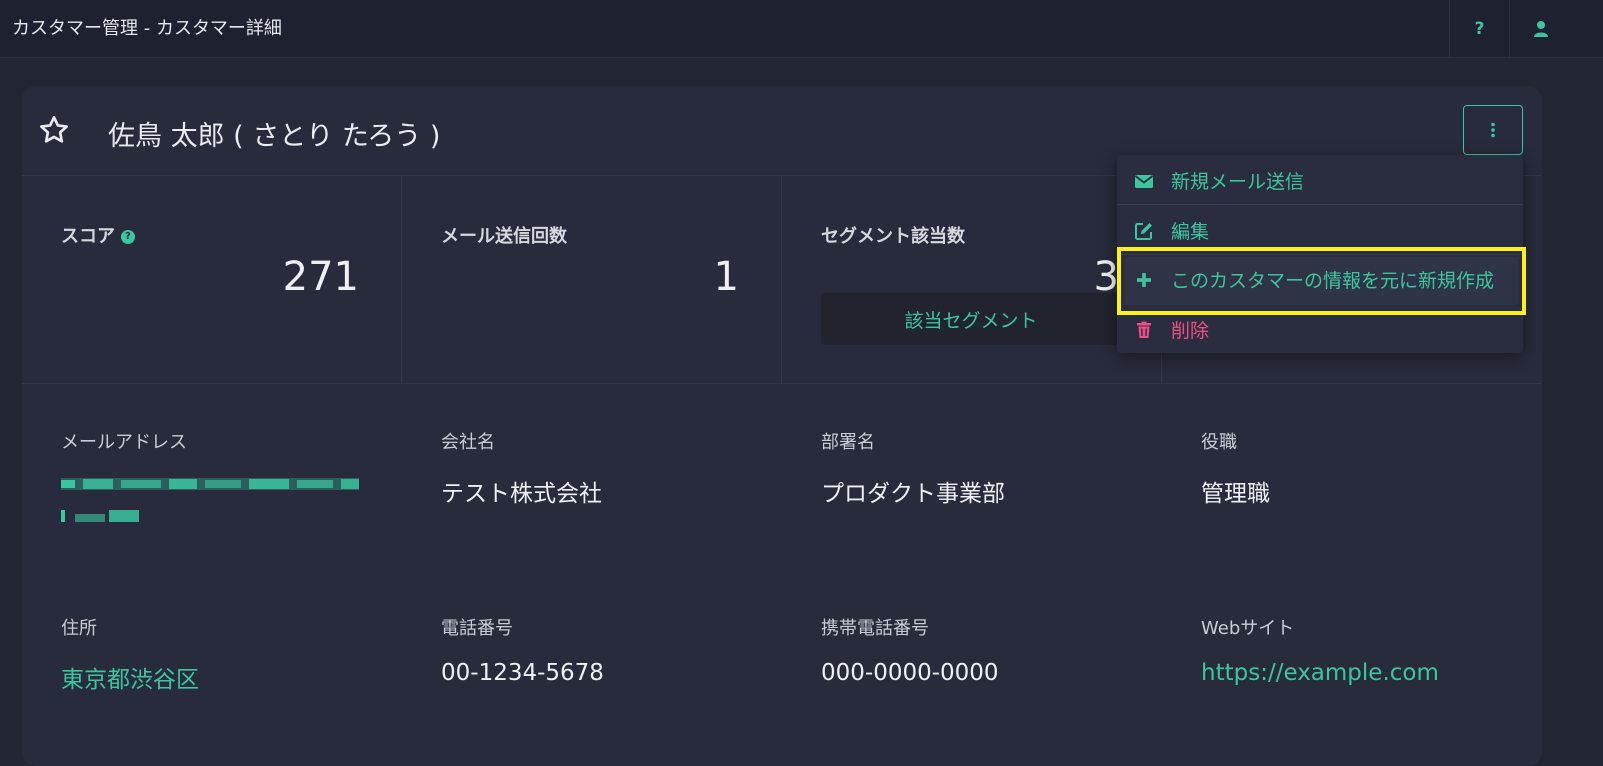 Image resolution: width=1603 pixels, height=766 pixels. Describe the element at coordinates (477, 628) in the screenshot. I see `phone-label: 電話番号` at that location.